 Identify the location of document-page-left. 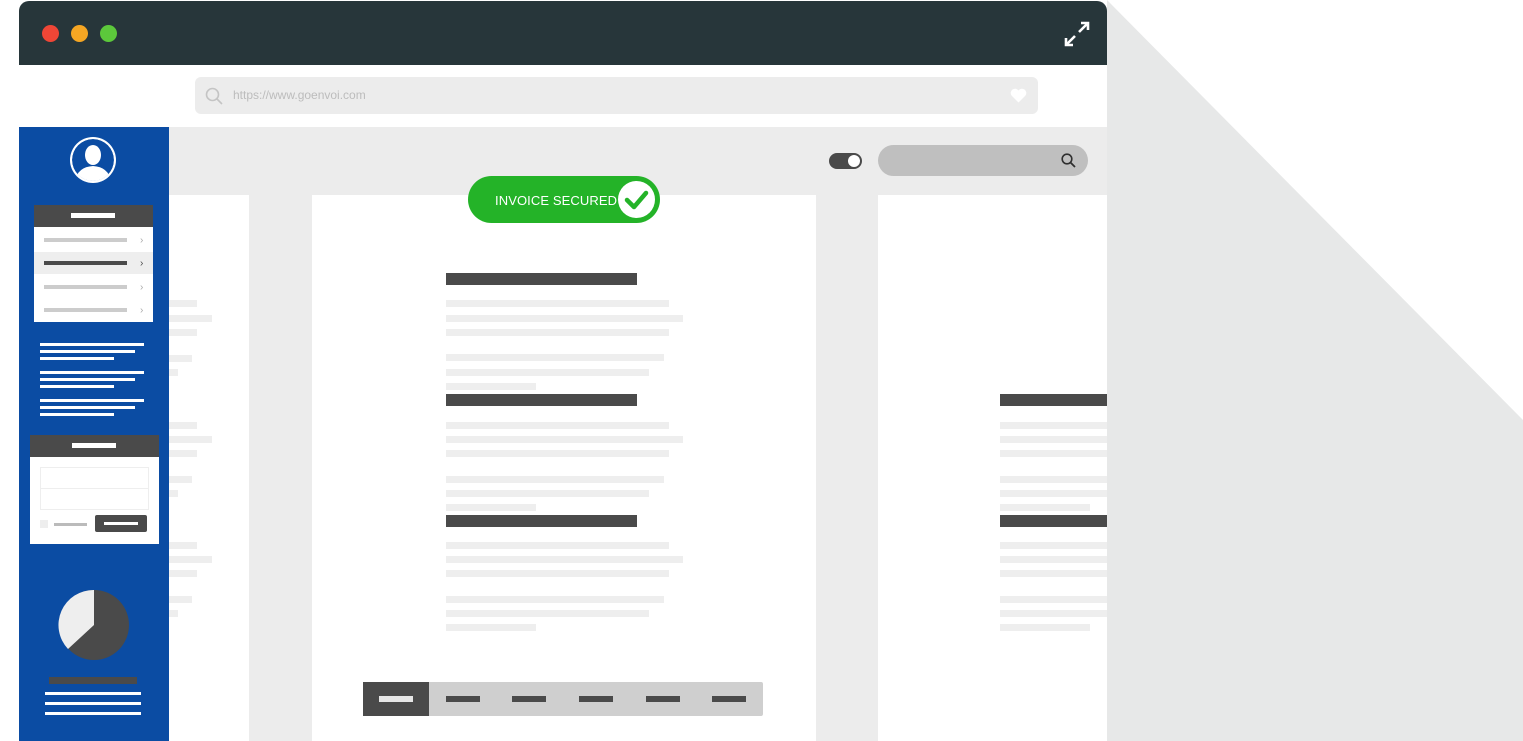
(209, 468).